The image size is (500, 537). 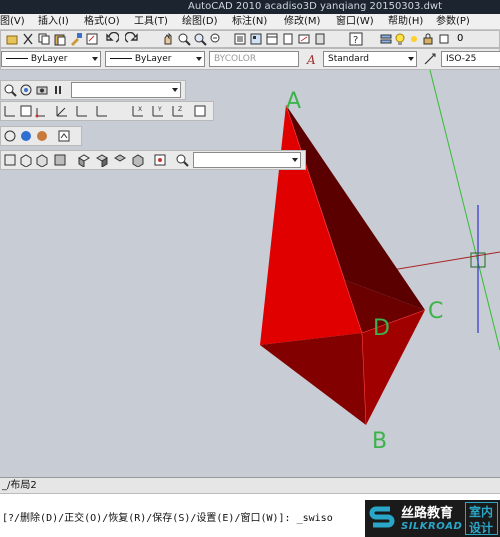 What do you see at coordinates (126, 90) in the screenshot?
I see `view-select` at bounding box center [126, 90].